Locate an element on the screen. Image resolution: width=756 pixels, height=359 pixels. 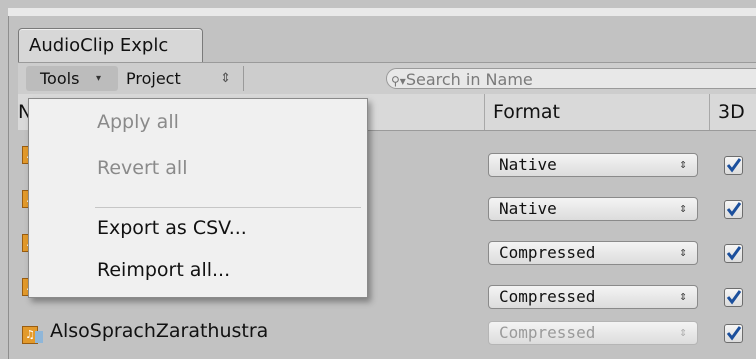
menu-separator is located at coordinates (228, 207).